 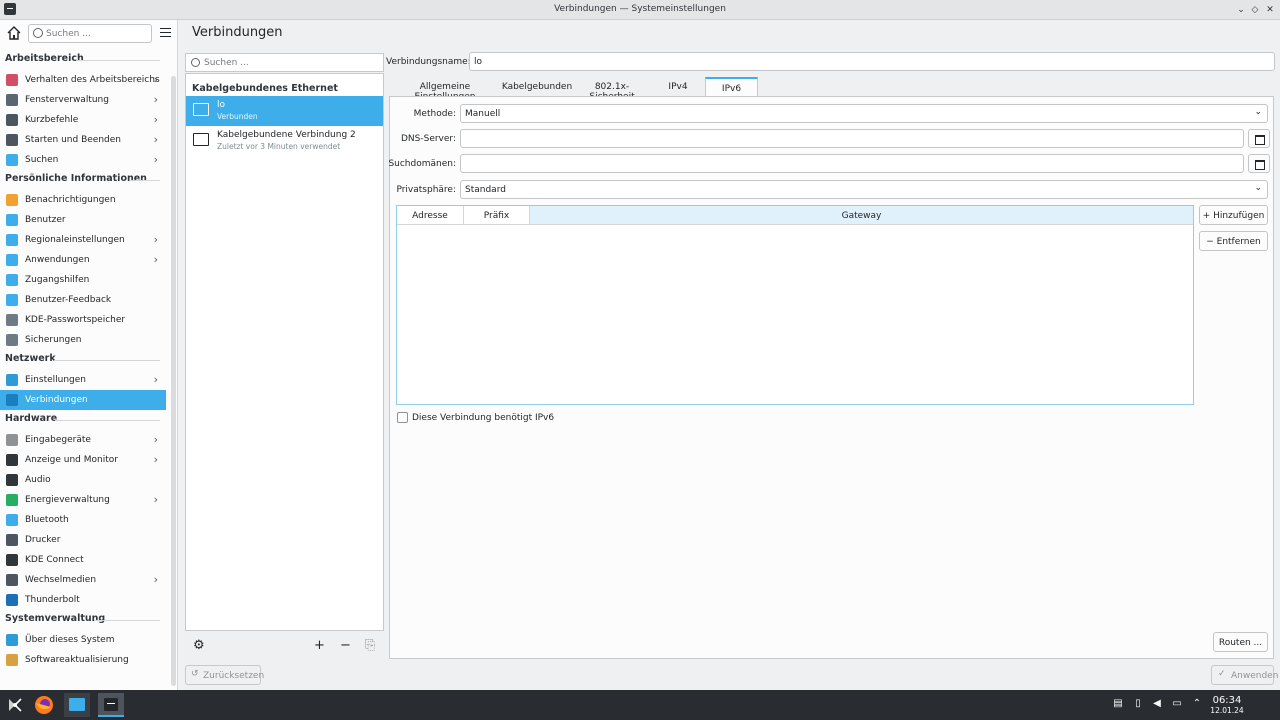 I want to click on dns-label: DNS-Server:, so click(x=428, y=139).